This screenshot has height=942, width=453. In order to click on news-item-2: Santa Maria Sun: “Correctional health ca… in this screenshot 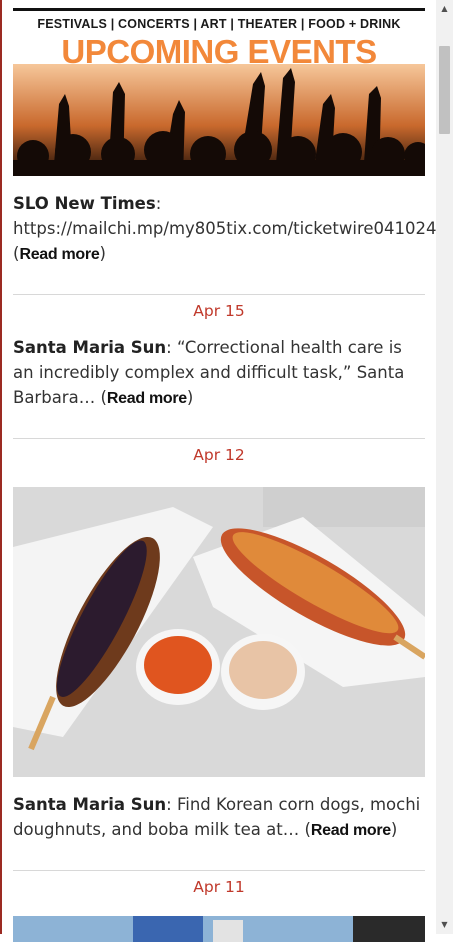, I will do `click(209, 372)`.